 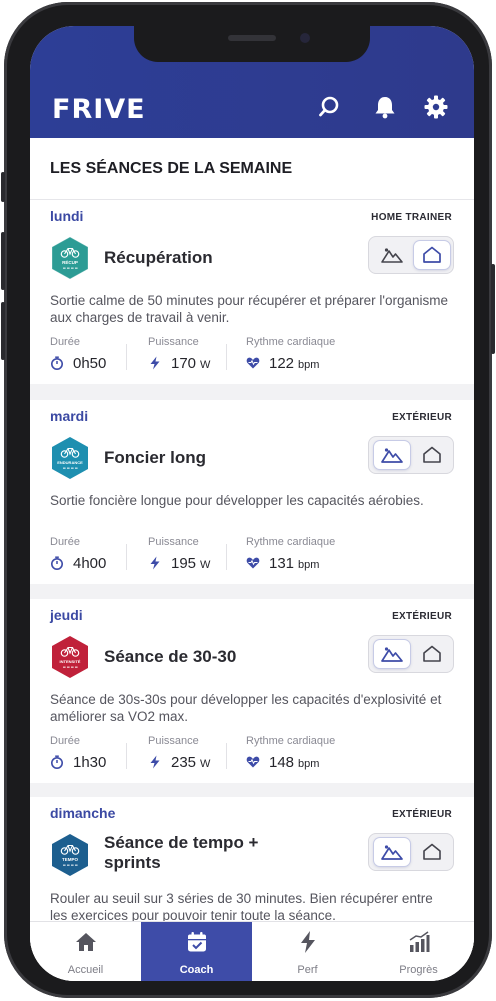 What do you see at coordinates (331, 107) in the screenshot?
I see `search-icon` at bounding box center [331, 107].